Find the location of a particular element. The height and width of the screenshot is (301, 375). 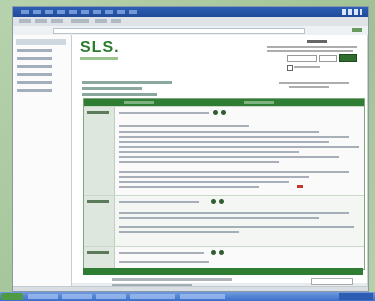

start-button is located at coordinates (12, 296).